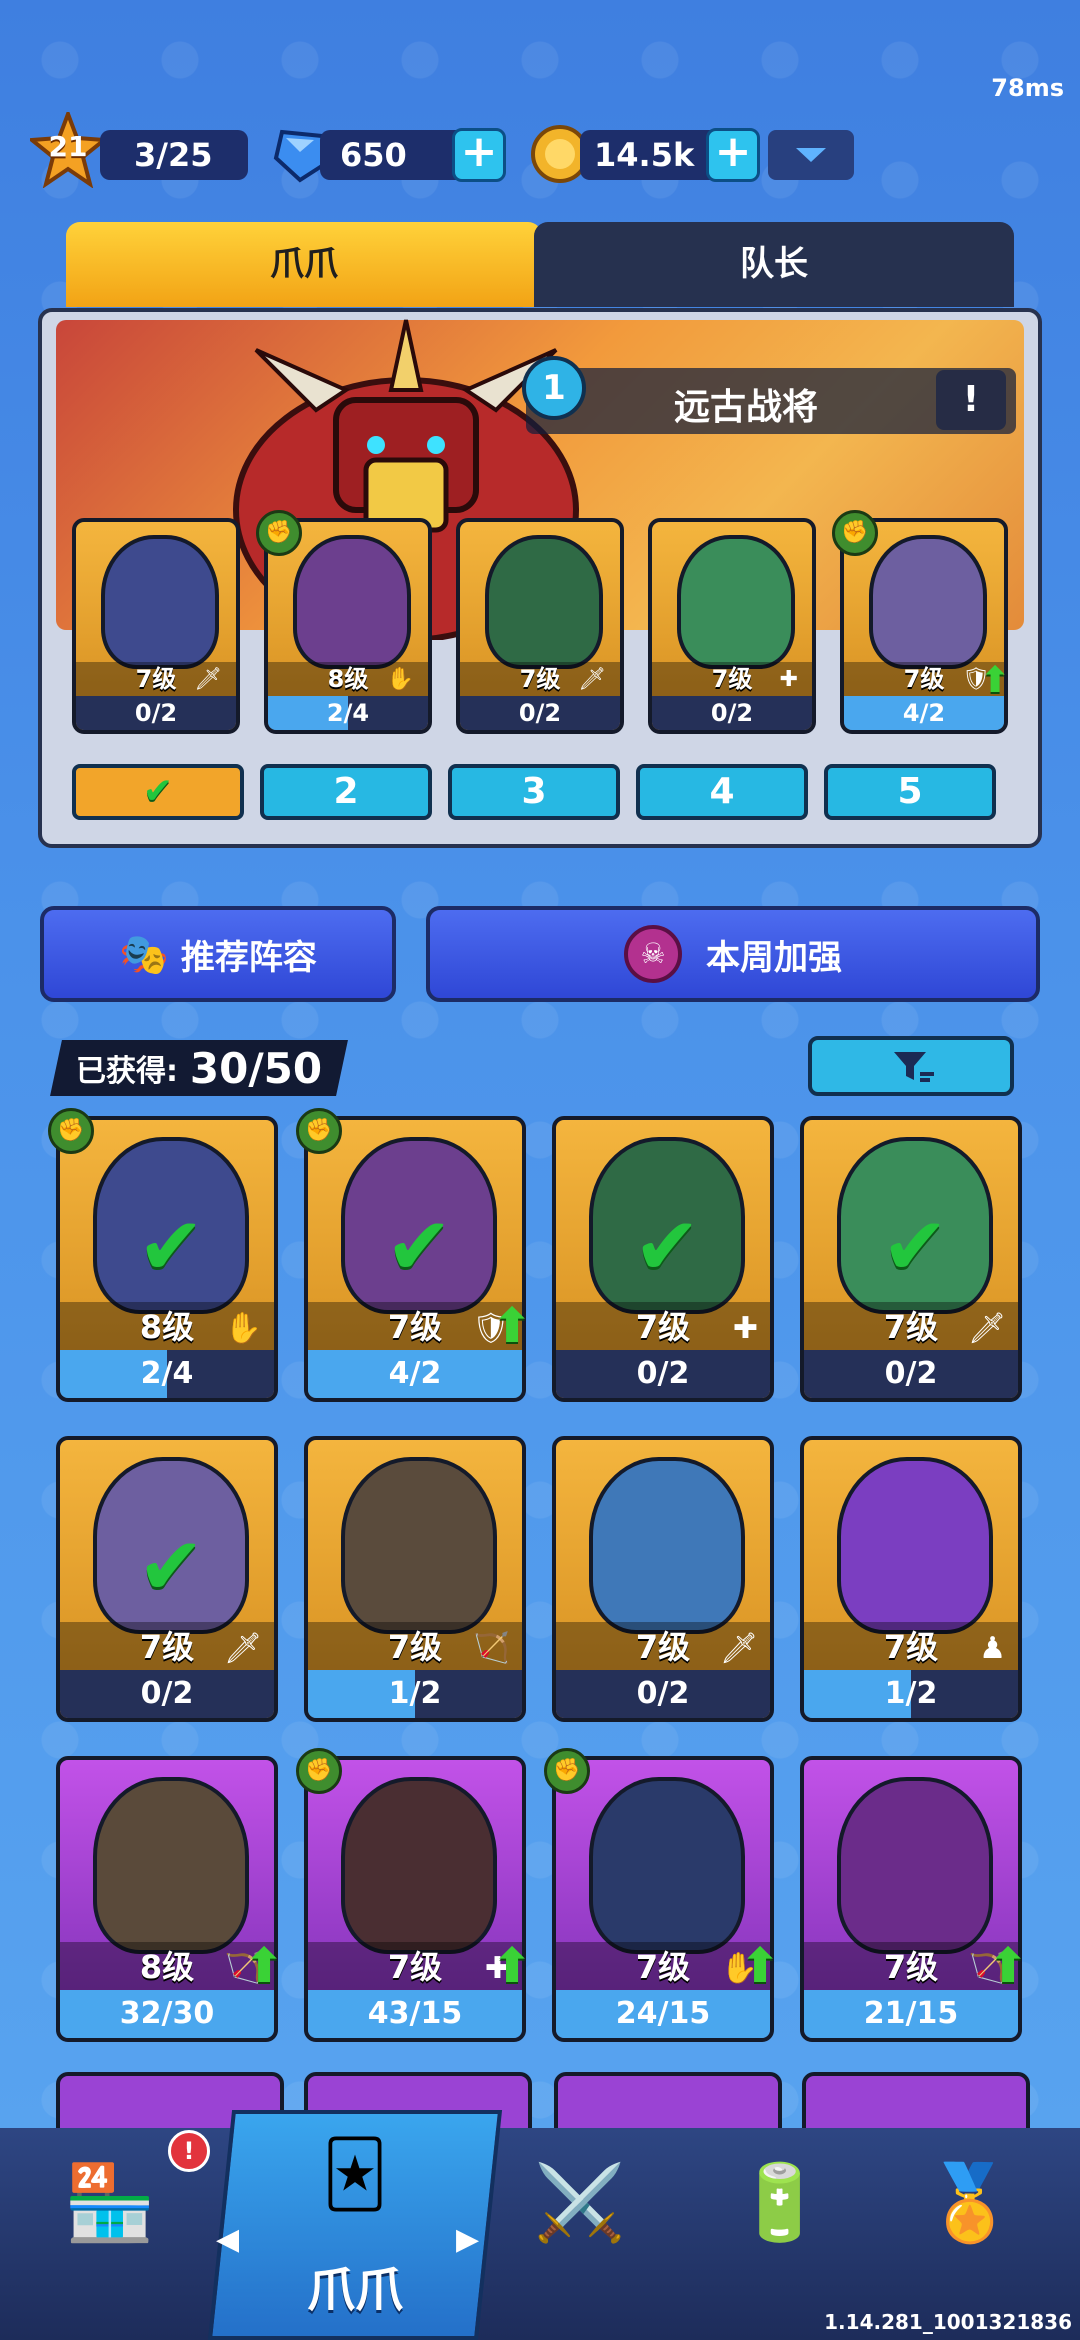 This screenshot has width=1080, height=2340. Describe the element at coordinates (911, 2013) in the screenshot. I see `progress-text: 21/15` at that location.